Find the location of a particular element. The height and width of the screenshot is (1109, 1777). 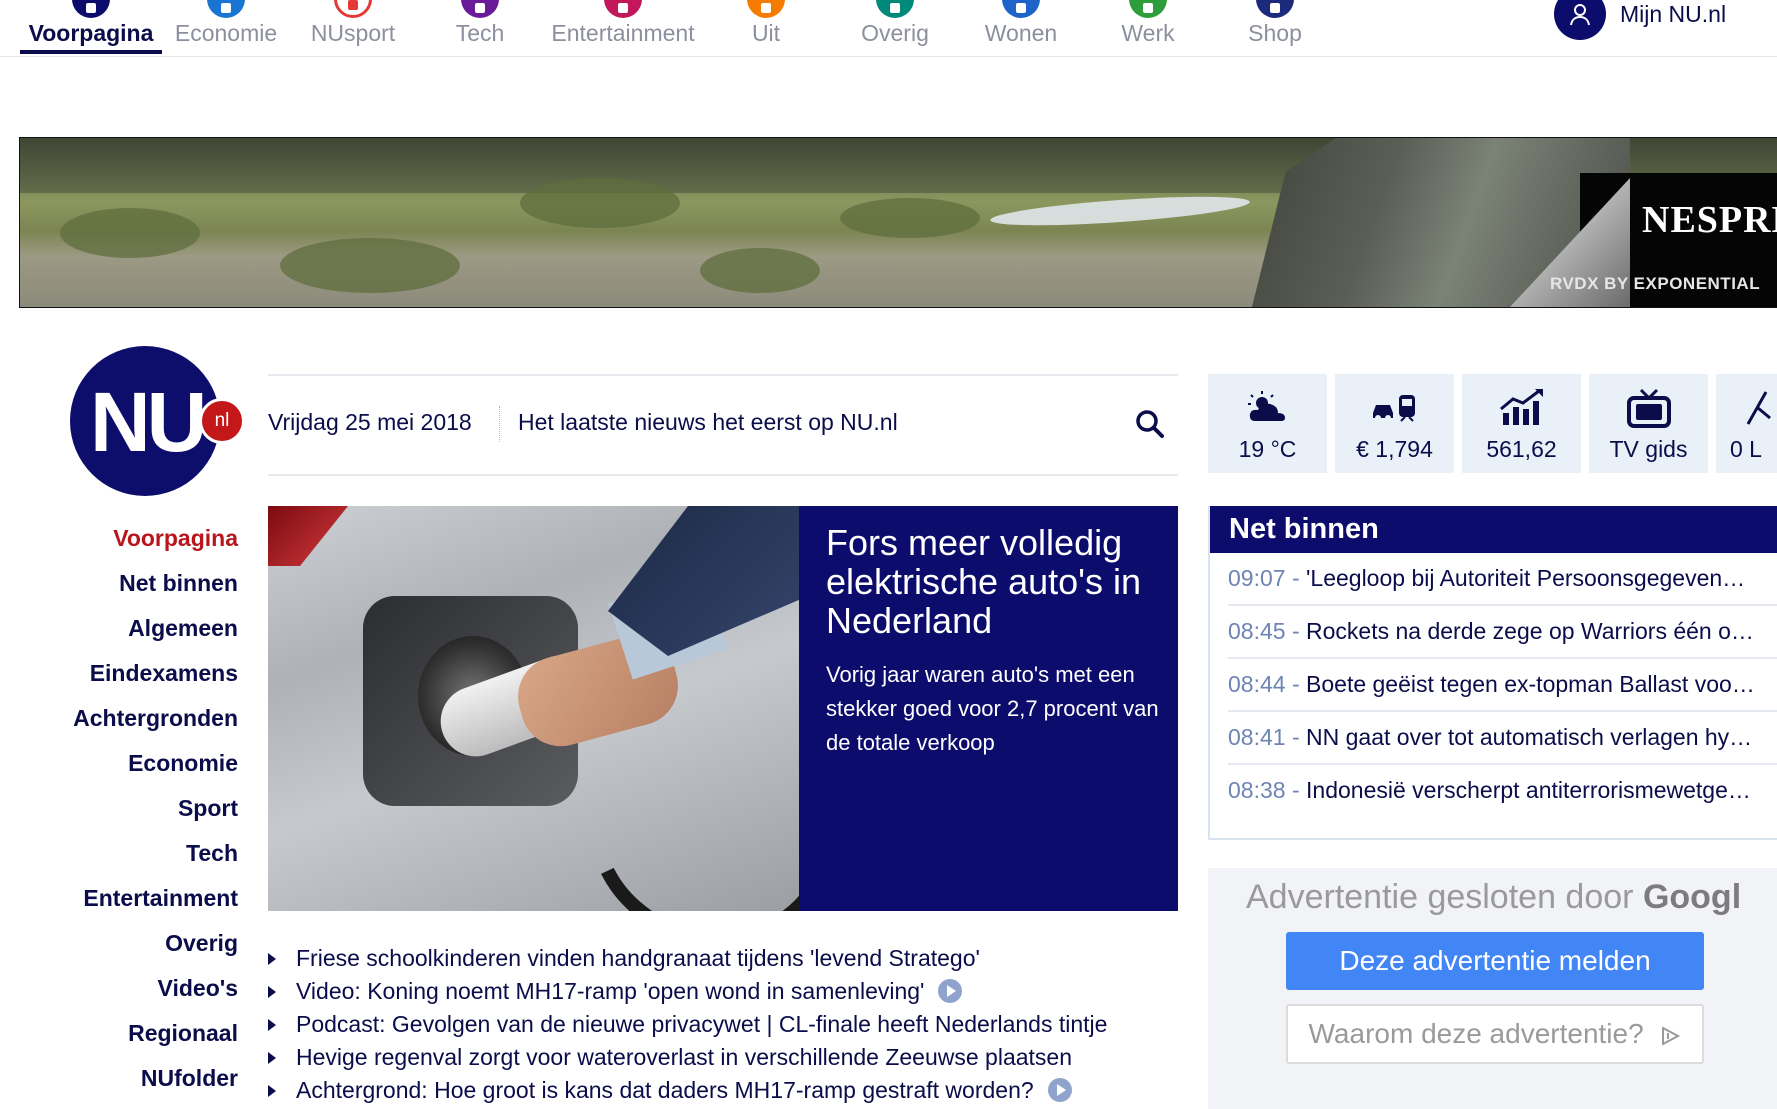

why-this-ad-button: Waarom deze advertentie? is located at coordinates (1495, 1034).